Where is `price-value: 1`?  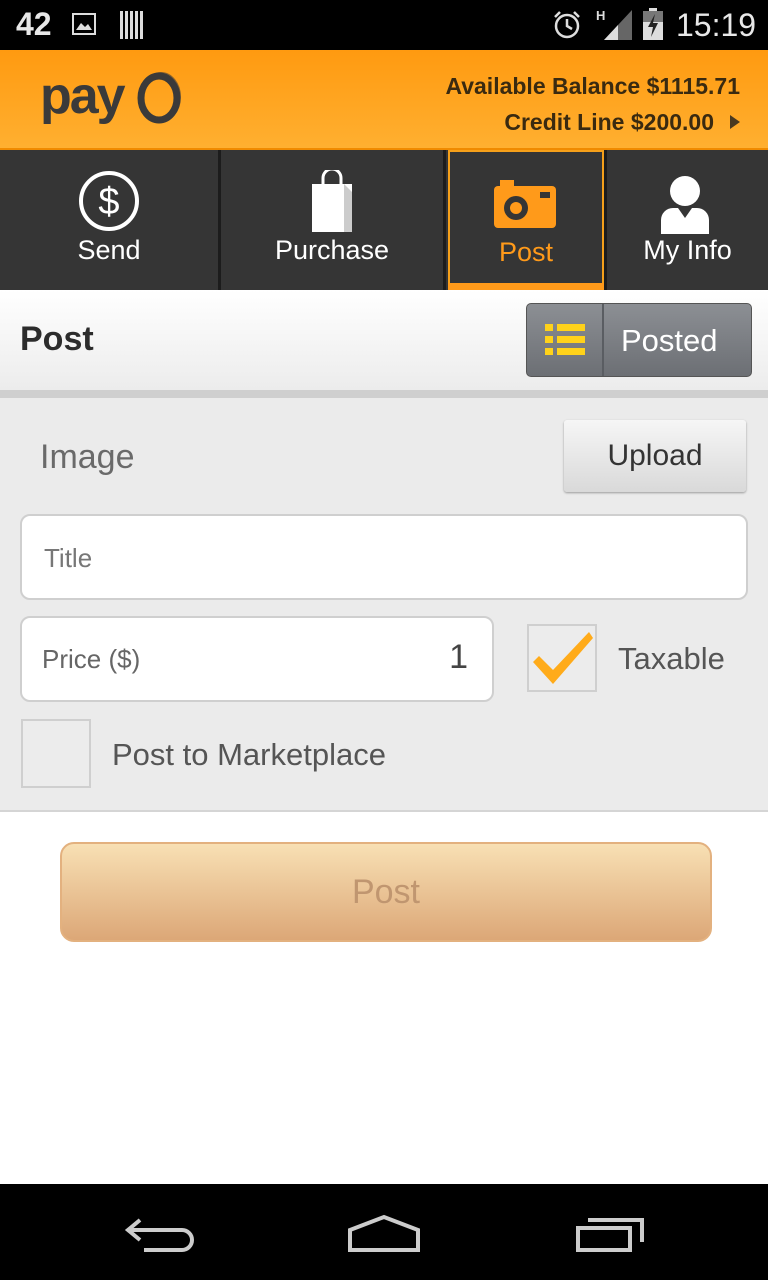
price-value: 1 is located at coordinates (458, 657).